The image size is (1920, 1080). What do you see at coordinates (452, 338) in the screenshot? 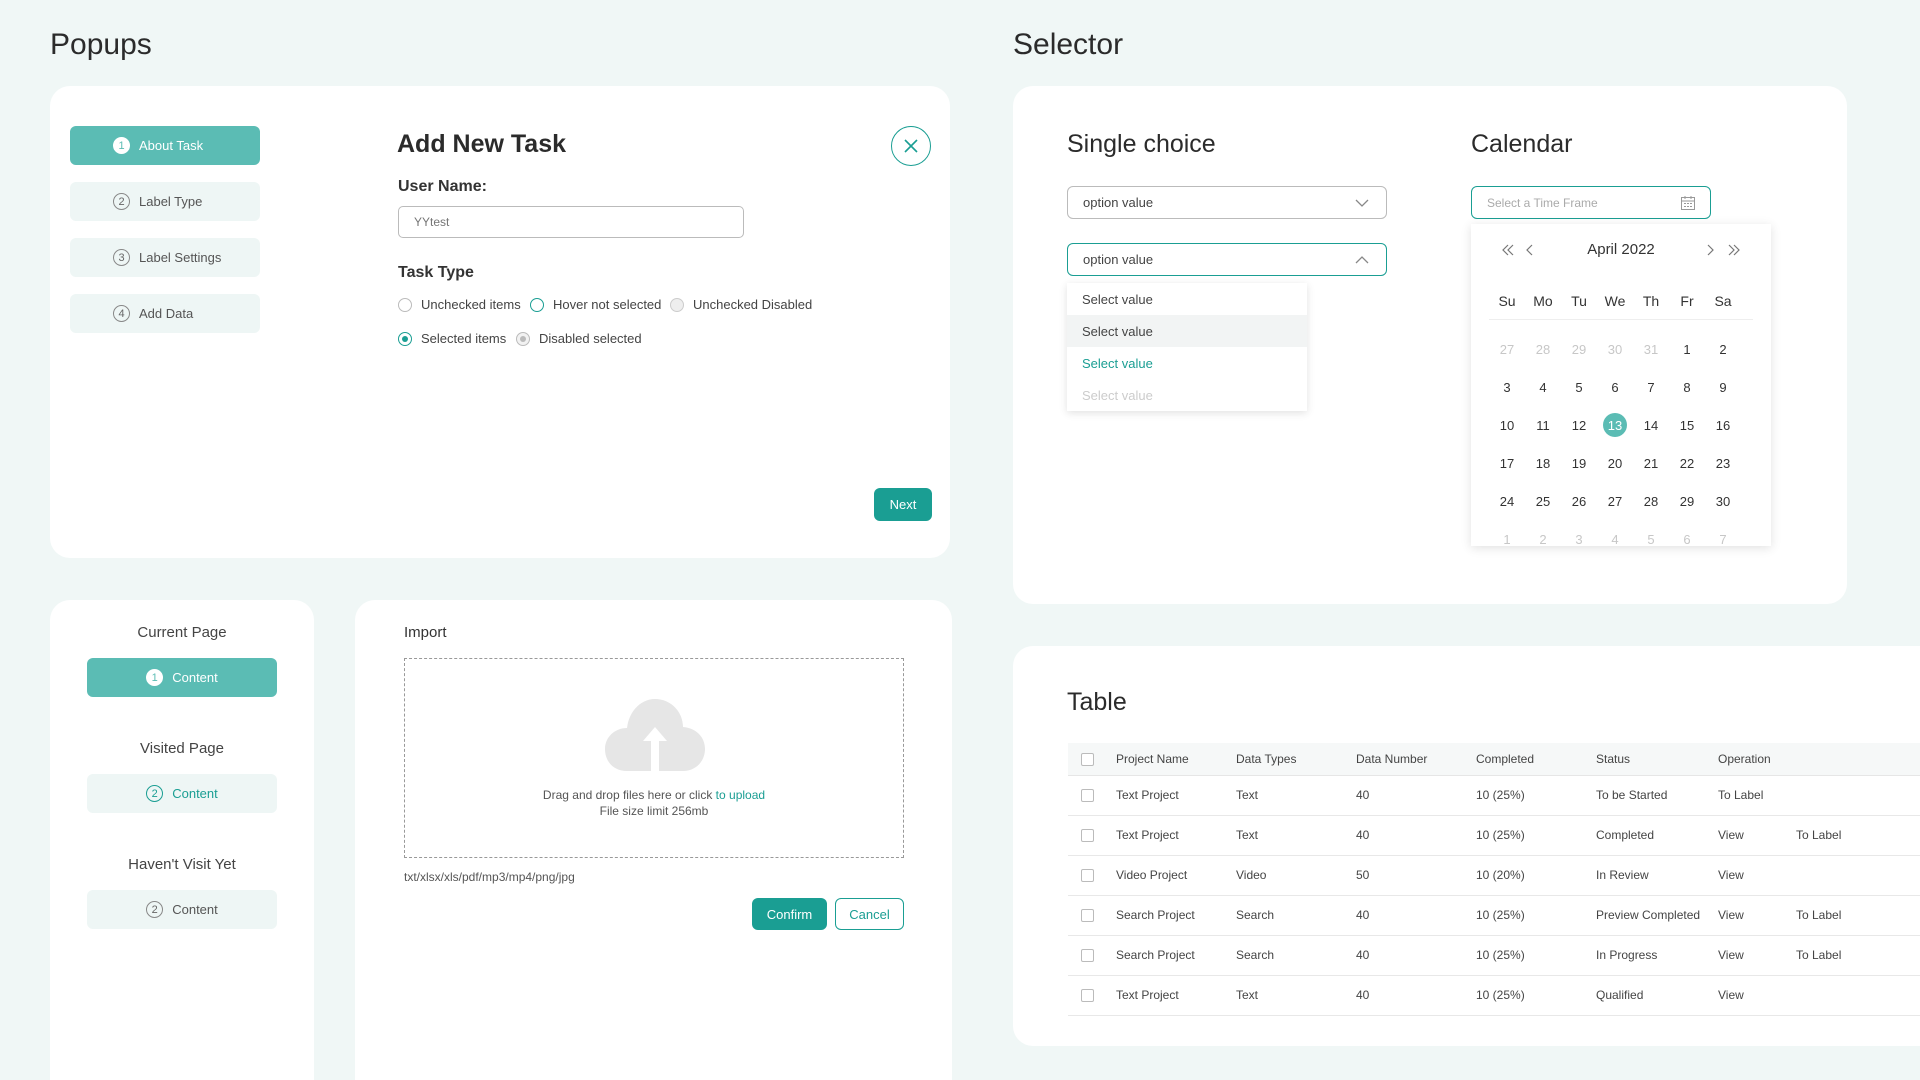
I see `radio-selected: Selected items` at bounding box center [452, 338].